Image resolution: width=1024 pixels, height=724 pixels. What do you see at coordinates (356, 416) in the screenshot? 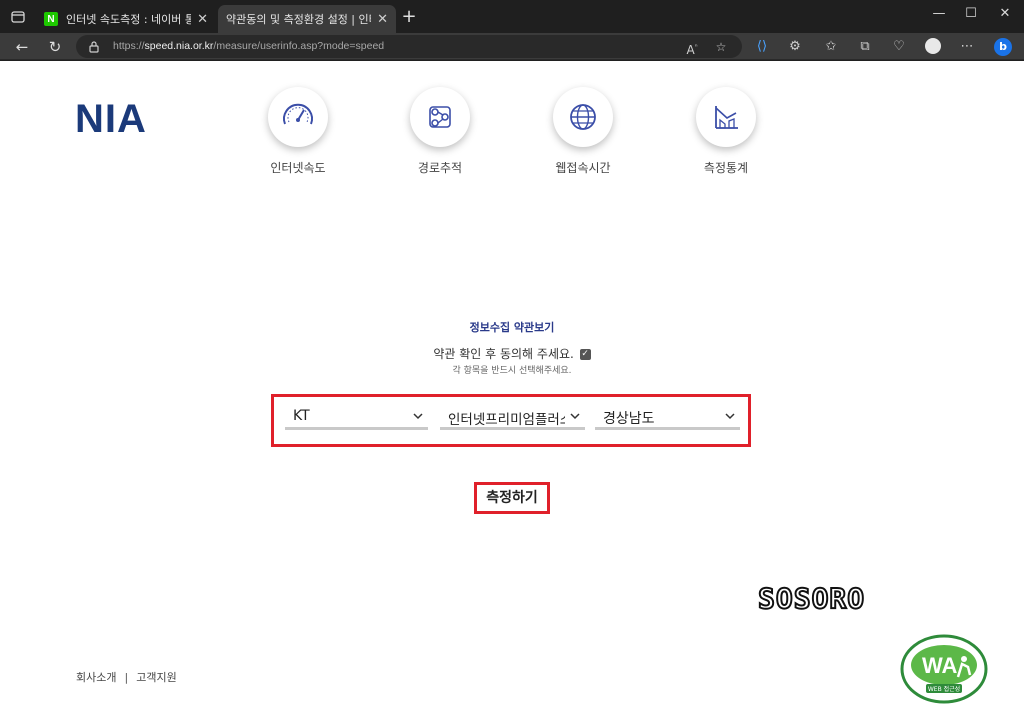
I see `isp-select: KT` at bounding box center [356, 416].